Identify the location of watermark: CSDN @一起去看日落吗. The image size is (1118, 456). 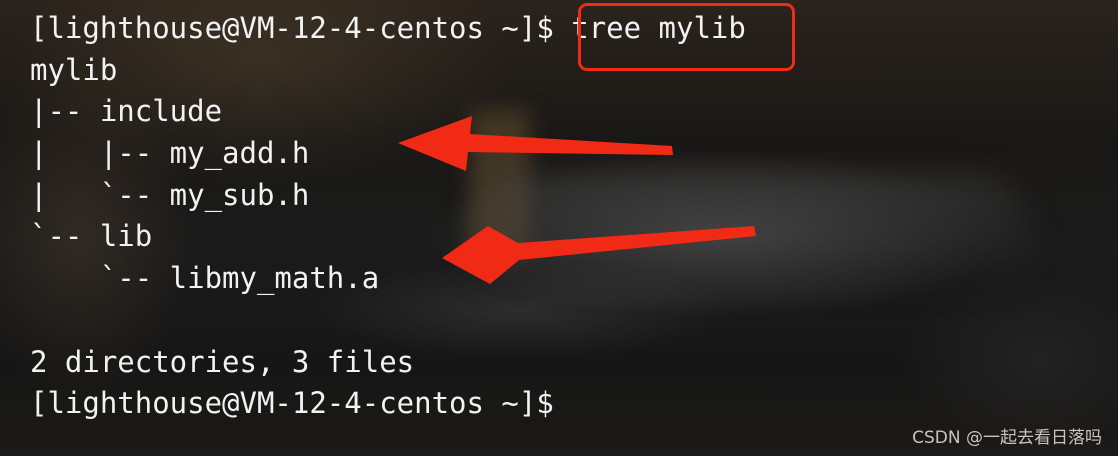
(1007, 438).